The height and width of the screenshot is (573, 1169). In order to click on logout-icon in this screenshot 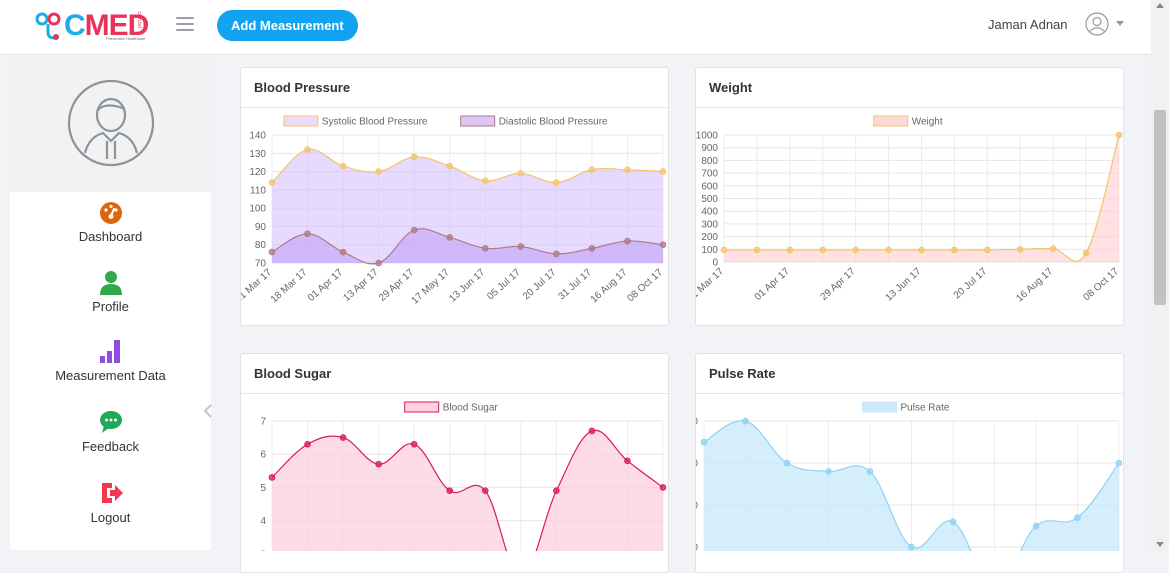, I will do `click(112, 493)`.